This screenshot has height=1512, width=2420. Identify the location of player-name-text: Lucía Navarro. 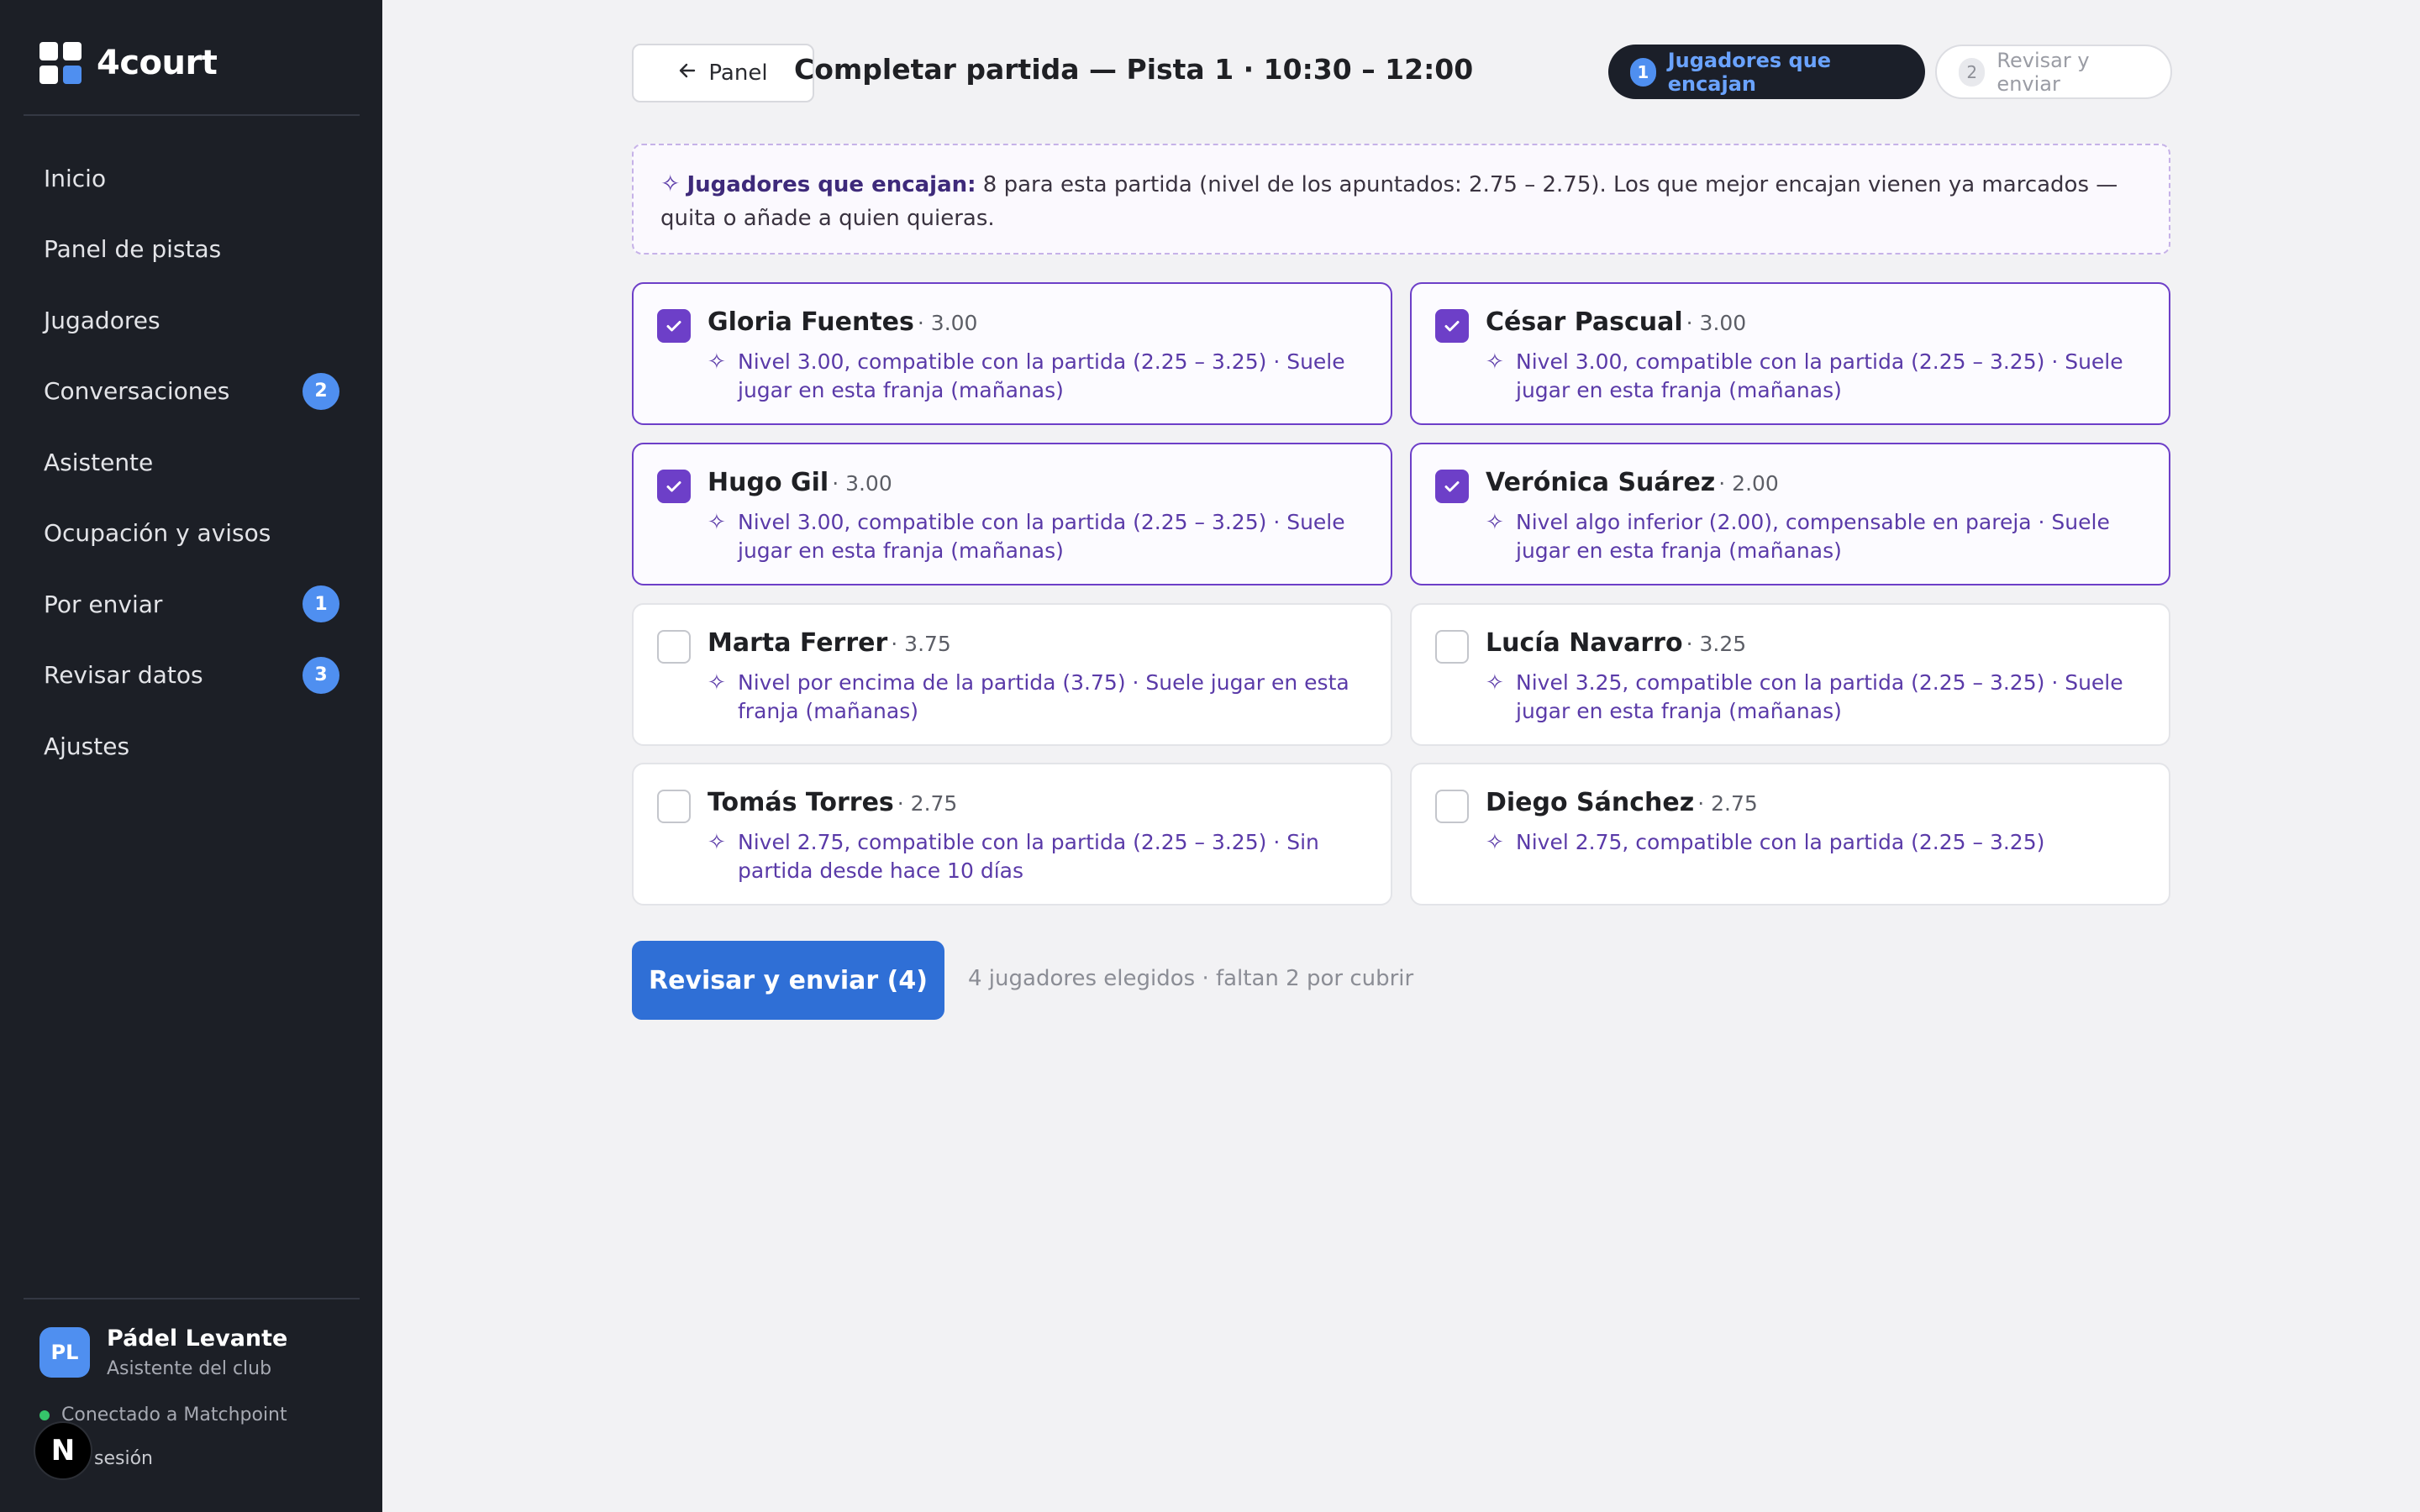
(1585, 643).